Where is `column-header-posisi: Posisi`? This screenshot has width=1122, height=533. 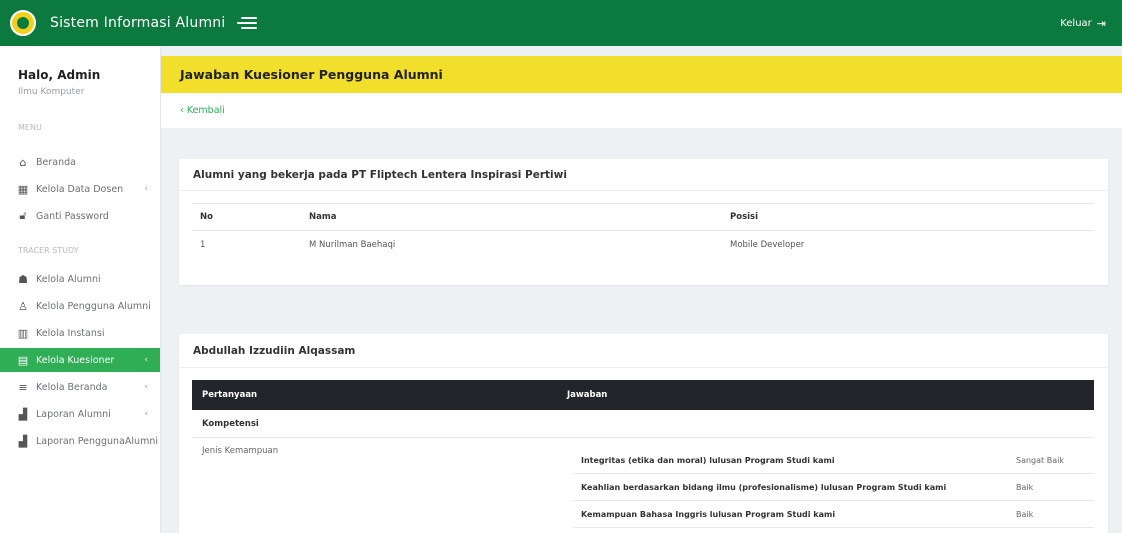
column-header-posisi: Posisi is located at coordinates (744, 217).